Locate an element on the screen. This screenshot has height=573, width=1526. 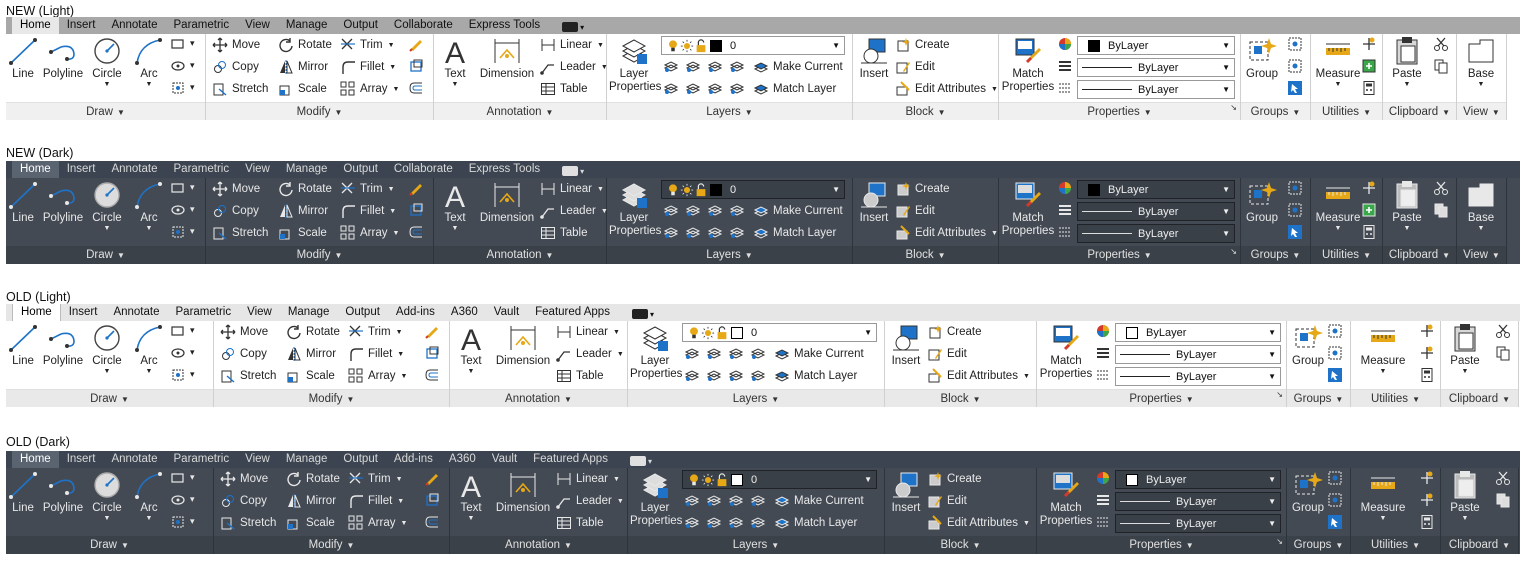
ribbon-tab: Home is located at coordinates (36, 312).